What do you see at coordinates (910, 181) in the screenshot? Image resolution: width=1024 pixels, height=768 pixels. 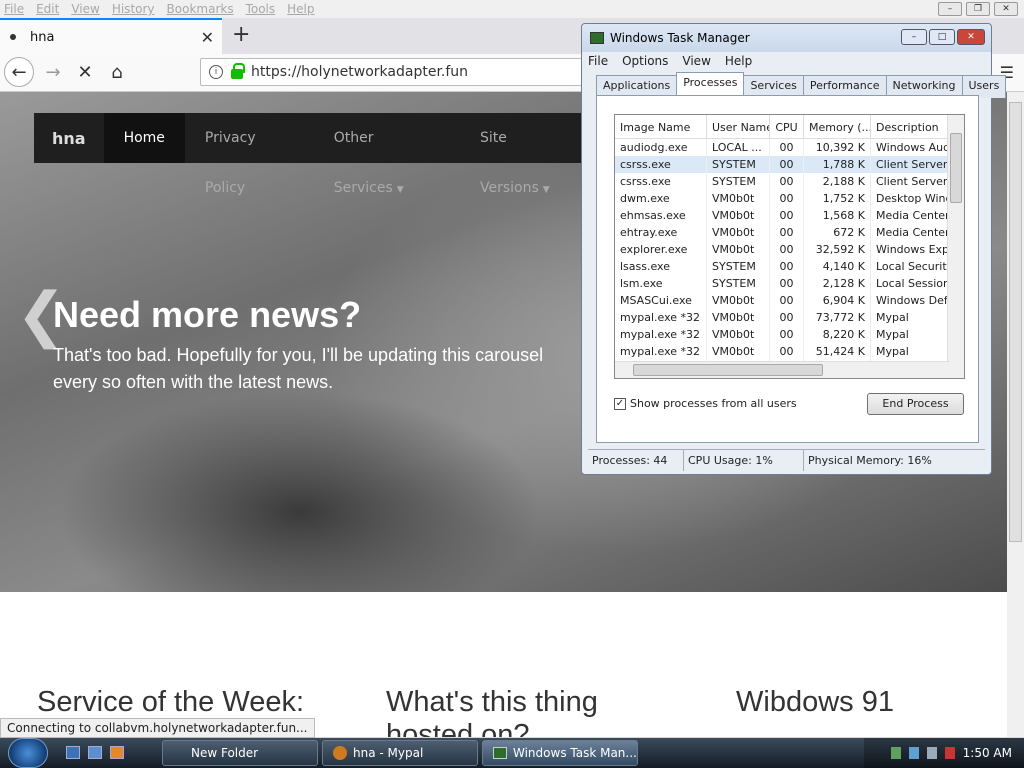 I see `process-description: Client Server R` at bounding box center [910, 181].